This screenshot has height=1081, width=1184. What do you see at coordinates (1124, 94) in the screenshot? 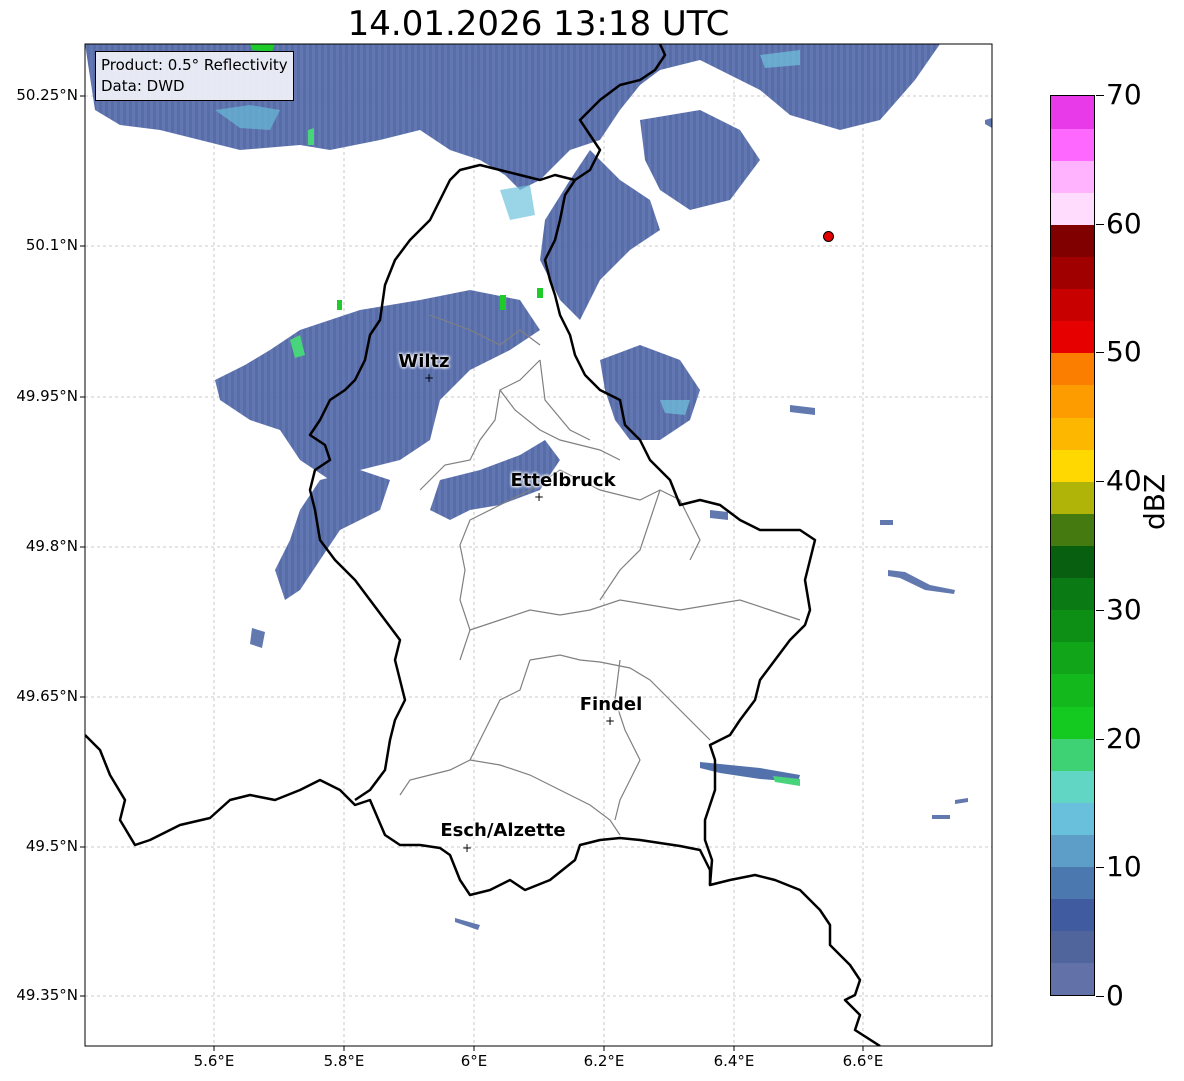
I see `colorbar-tick-label: 70` at bounding box center [1124, 94].